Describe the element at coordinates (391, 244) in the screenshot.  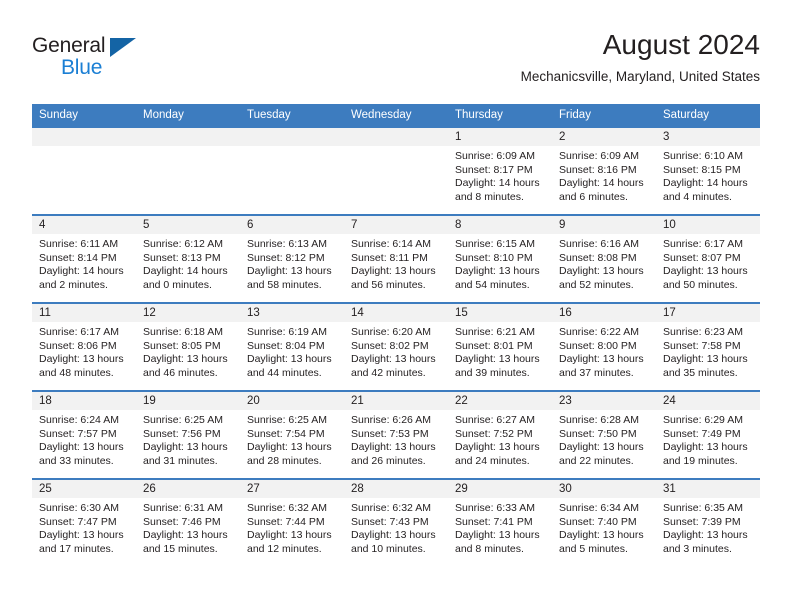
I see `sunrise-text: Sunrise: 6:14 AM` at that location.